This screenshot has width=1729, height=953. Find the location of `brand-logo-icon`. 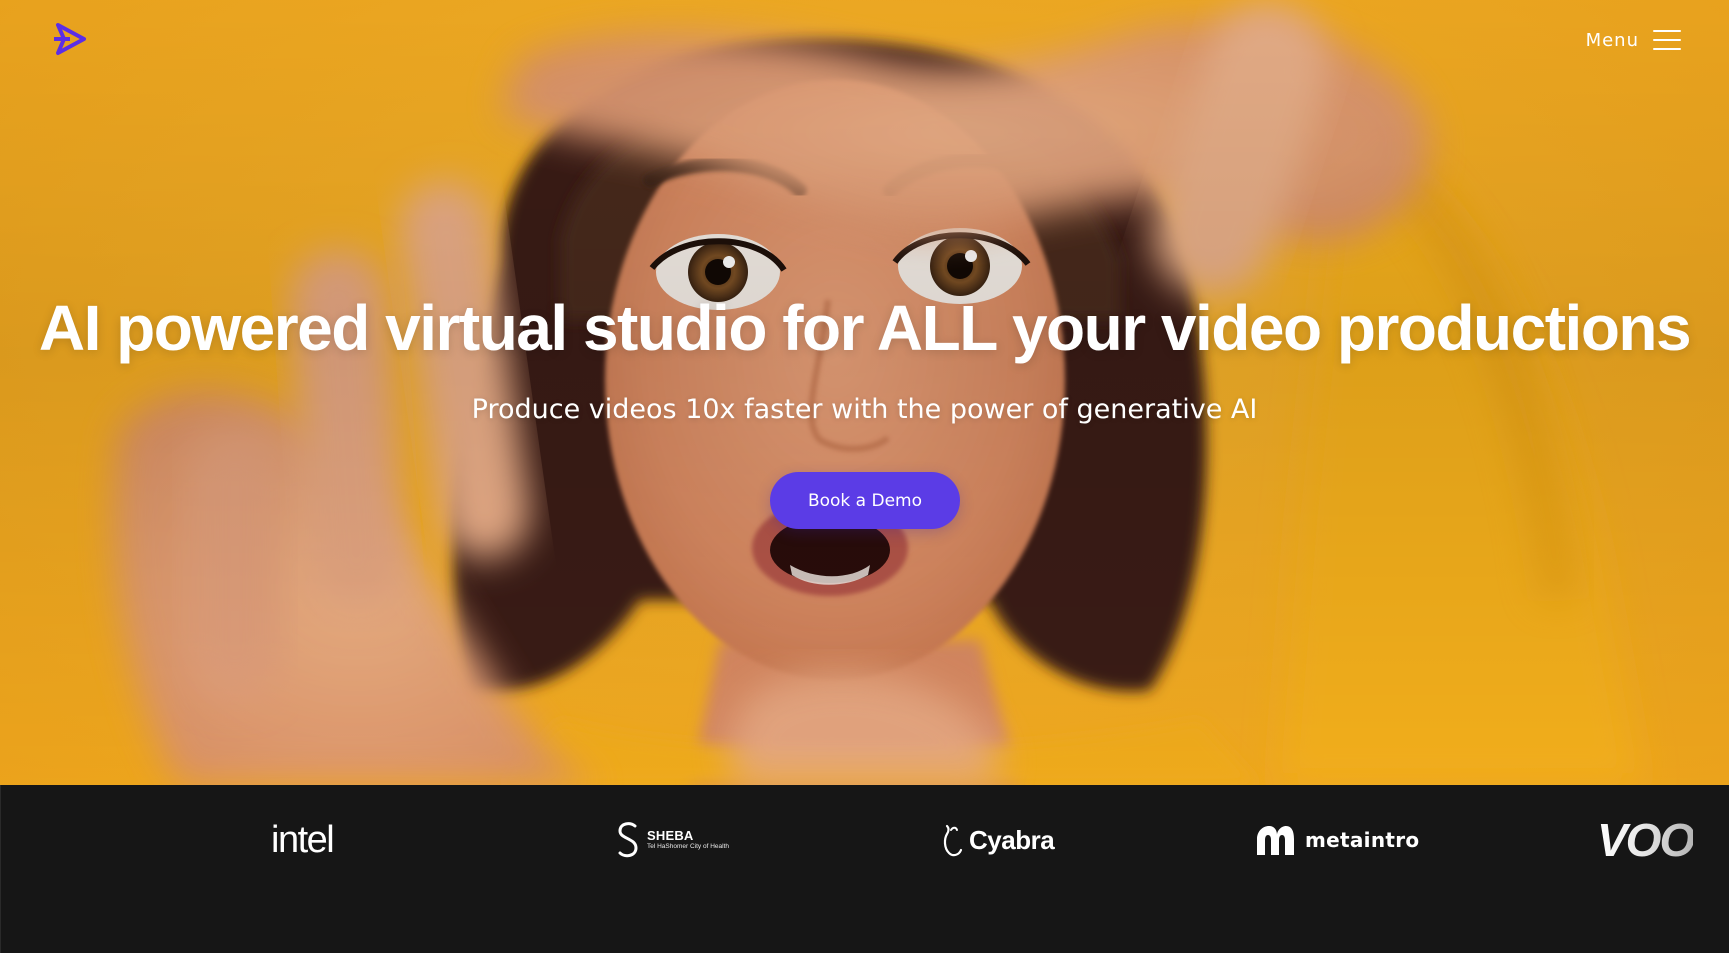

brand-logo-icon is located at coordinates (71, 39).